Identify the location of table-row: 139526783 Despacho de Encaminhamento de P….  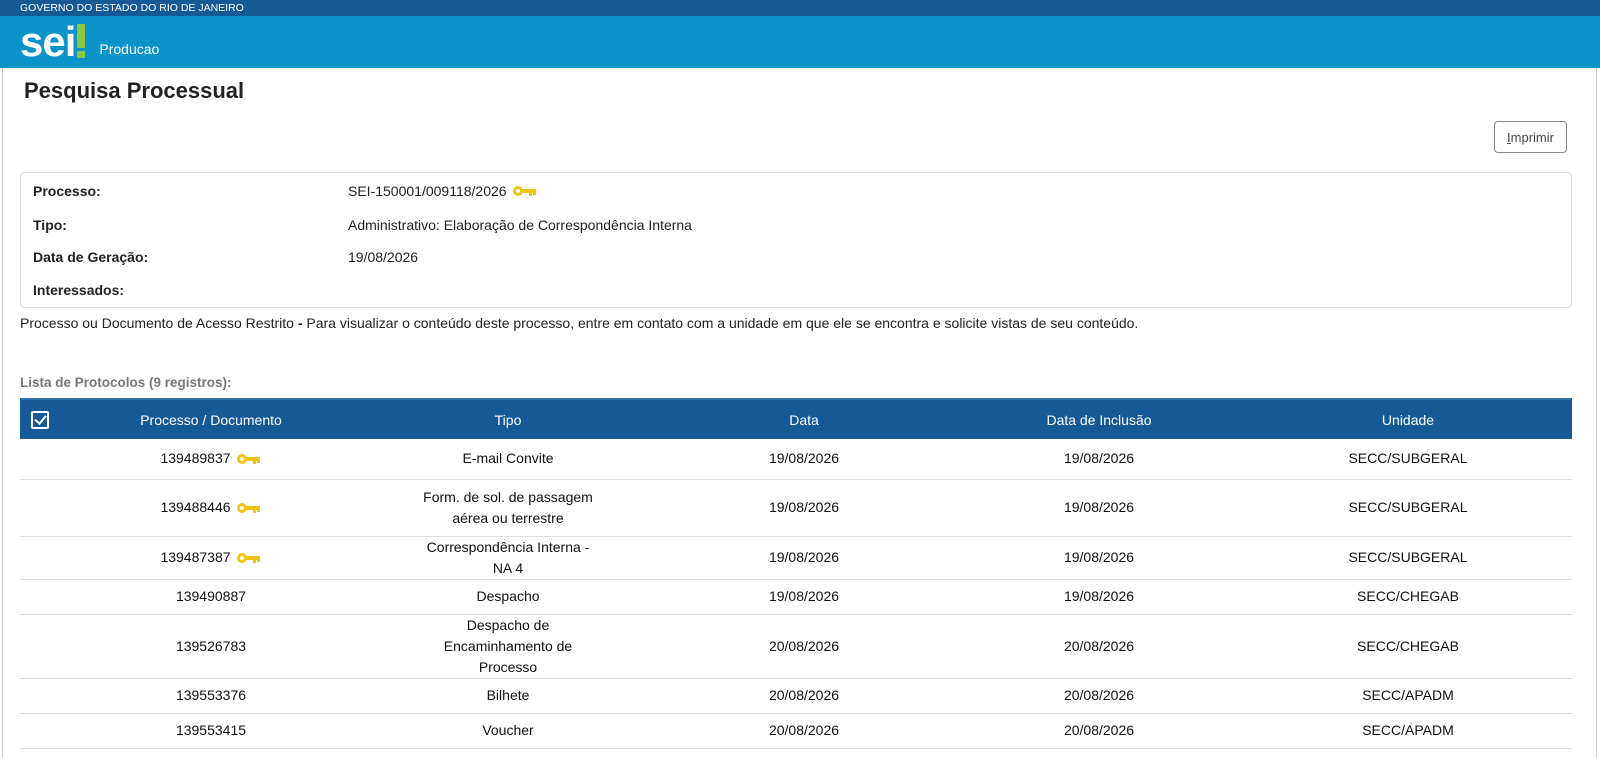
(796, 646).